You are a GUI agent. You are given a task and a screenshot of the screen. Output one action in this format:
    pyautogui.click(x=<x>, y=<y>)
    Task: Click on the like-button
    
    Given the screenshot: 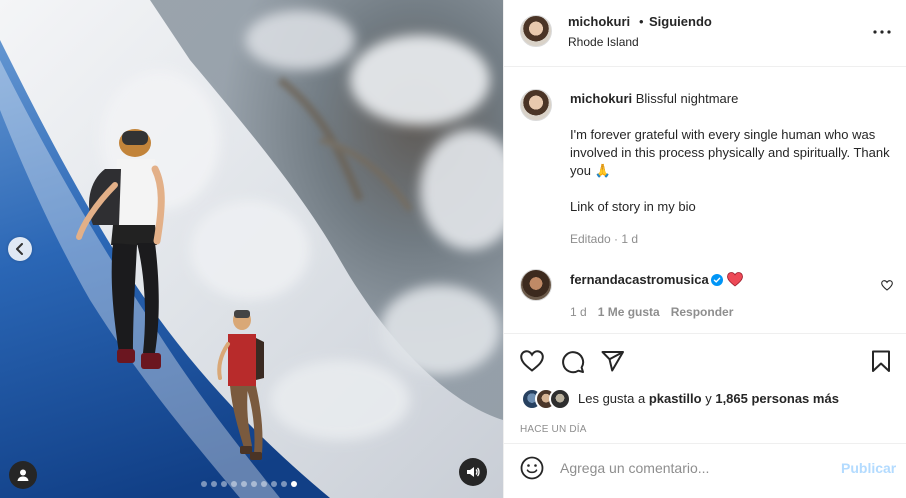 What is the action you would take?
    pyautogui.click(x=532, y=361)
    